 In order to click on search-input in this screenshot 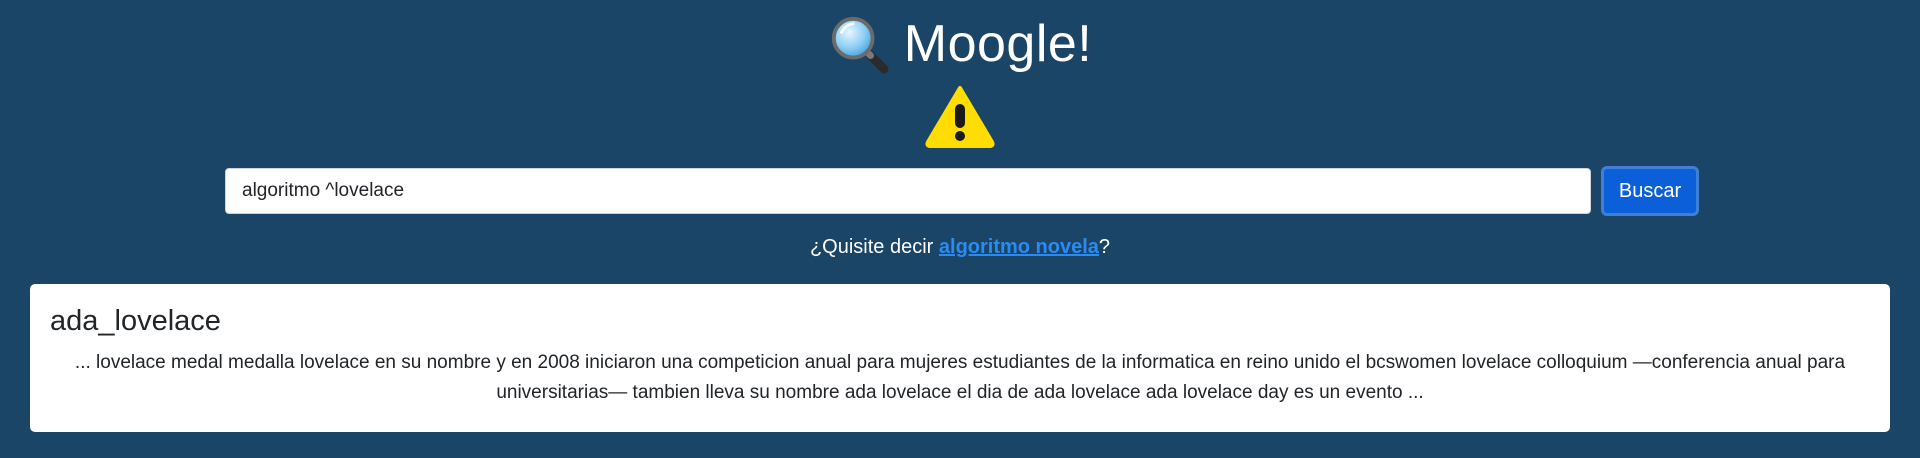, I will do `click(908, 191)`.